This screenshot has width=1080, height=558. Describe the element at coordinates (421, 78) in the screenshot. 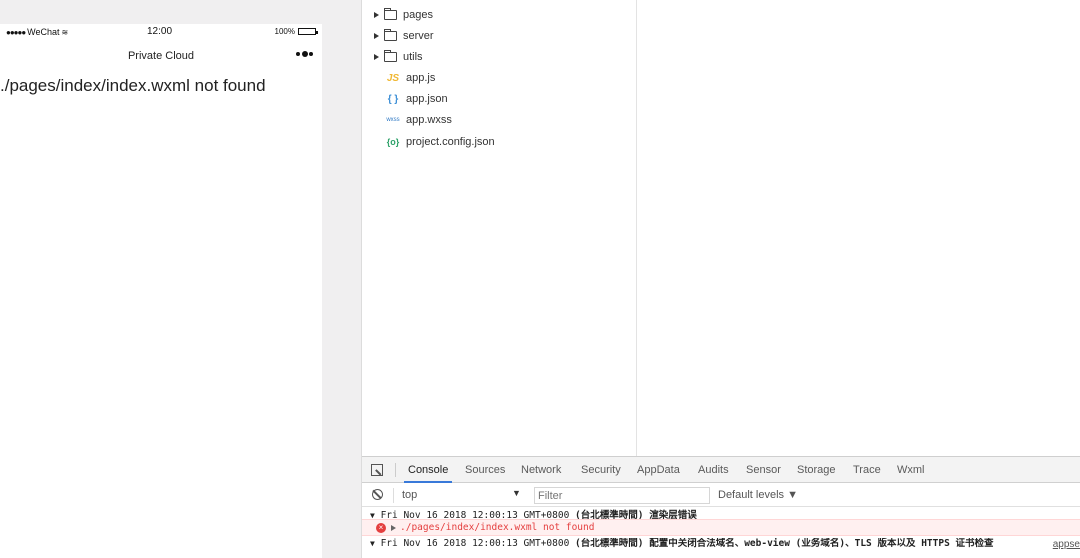

I see `tree-label: app.js` at that location.